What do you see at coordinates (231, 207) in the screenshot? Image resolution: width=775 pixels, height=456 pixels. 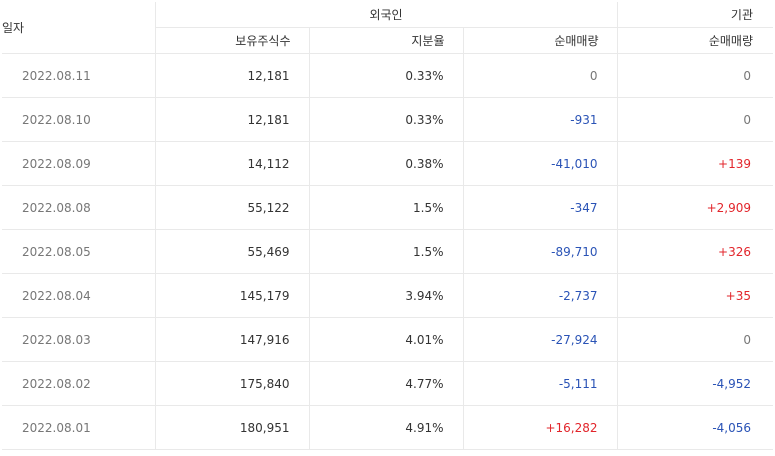 I see `cell-holdings: 55,122` at bounding box center [231, 207].